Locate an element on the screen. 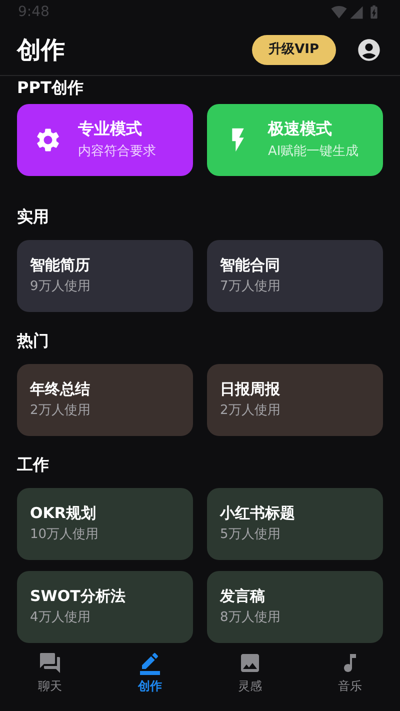 This screenshot has height=711, width=400. card-title: 发言稿 is located at coordinates (243, 596).